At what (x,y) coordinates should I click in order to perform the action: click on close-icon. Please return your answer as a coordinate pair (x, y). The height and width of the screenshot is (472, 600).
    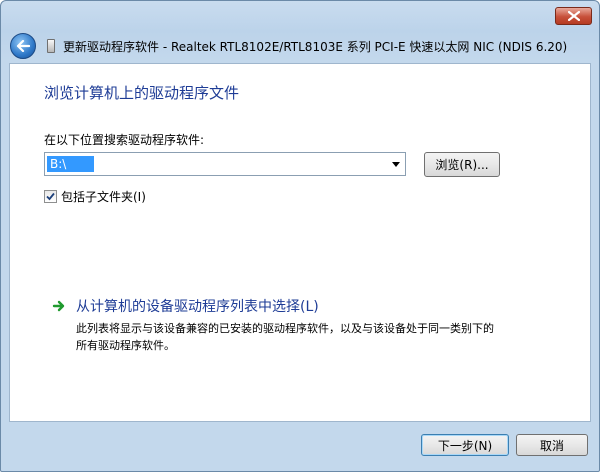
    Looking at the image, I should click on (573, 16).